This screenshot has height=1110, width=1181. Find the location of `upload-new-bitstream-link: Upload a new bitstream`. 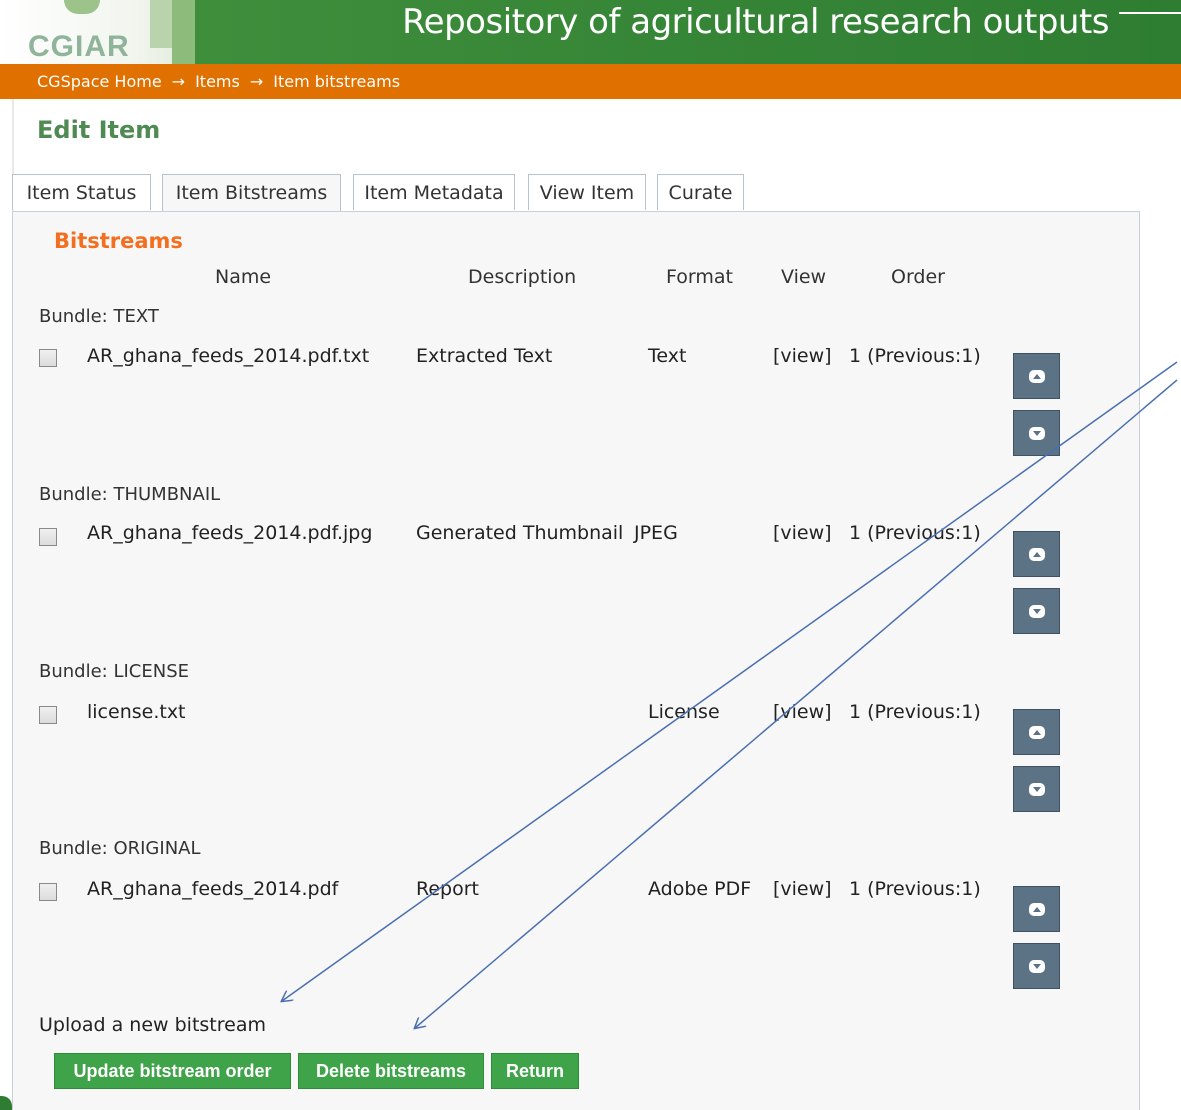

upload-new-bitstream-link: Upload a new bitstream is located at coordinates (152, 1025).